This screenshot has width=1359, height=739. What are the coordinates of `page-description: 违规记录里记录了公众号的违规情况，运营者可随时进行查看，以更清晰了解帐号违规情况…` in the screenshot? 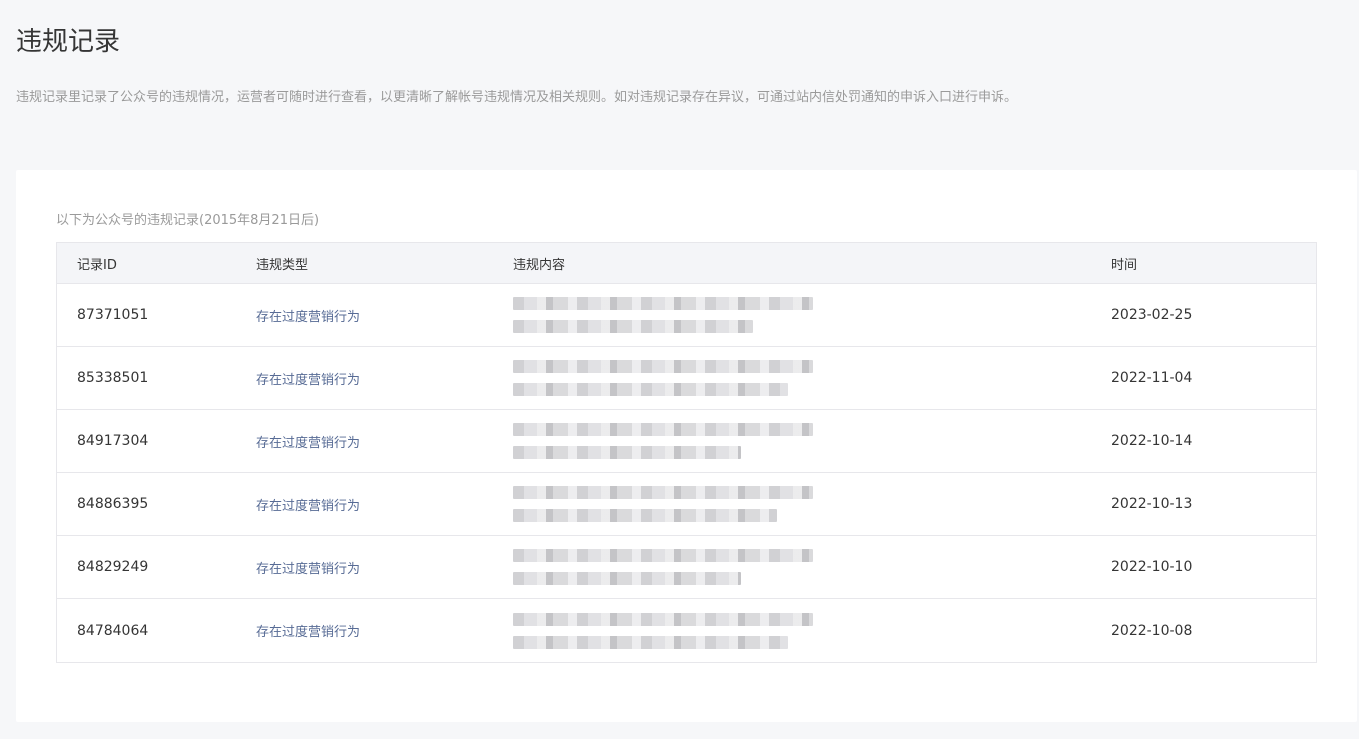 It's located at (517, 97).